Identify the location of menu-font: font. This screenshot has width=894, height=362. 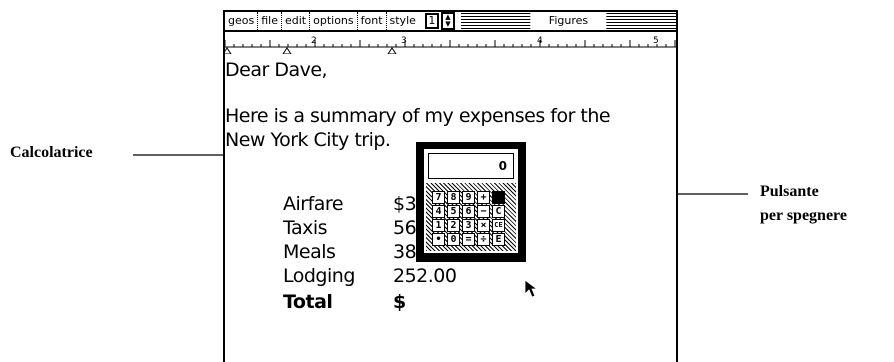
(372, 21).